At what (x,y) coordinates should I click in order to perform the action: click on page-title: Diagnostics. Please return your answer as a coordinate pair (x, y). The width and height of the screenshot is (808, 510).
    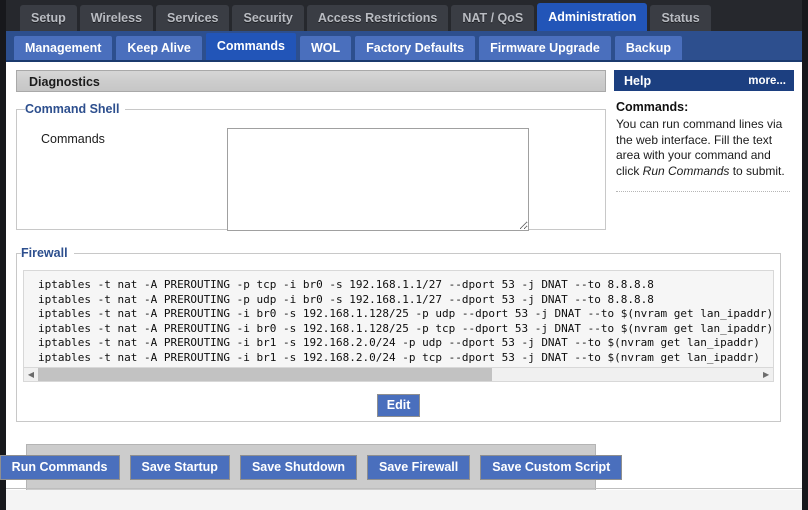
    Looking at the image, I should click on (311, 81).